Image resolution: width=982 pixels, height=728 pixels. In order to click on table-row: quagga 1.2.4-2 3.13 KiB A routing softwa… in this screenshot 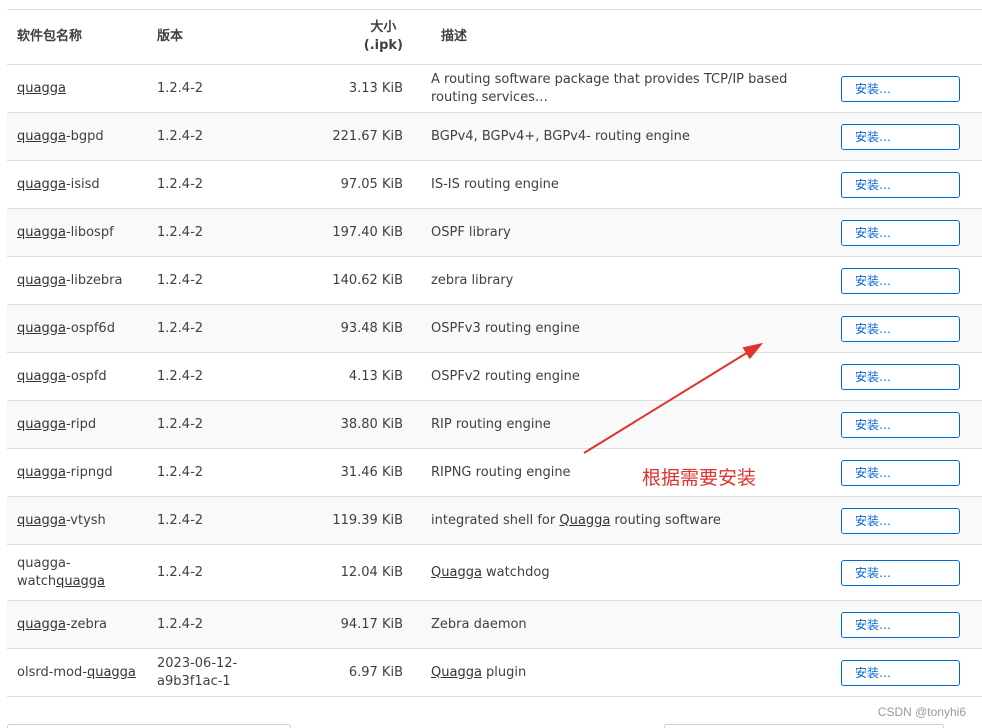, I will do `click(494, 88)`.